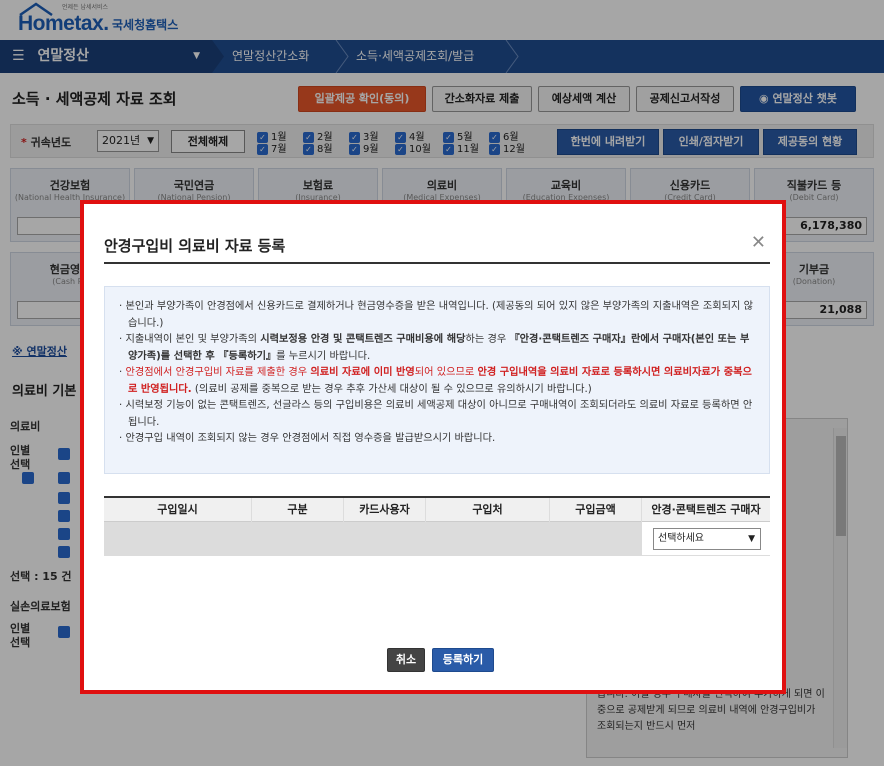 Image resolution: width=884 pixels, height=766 pixels. I want to click on col-store: 구입처, so click(488, 510).